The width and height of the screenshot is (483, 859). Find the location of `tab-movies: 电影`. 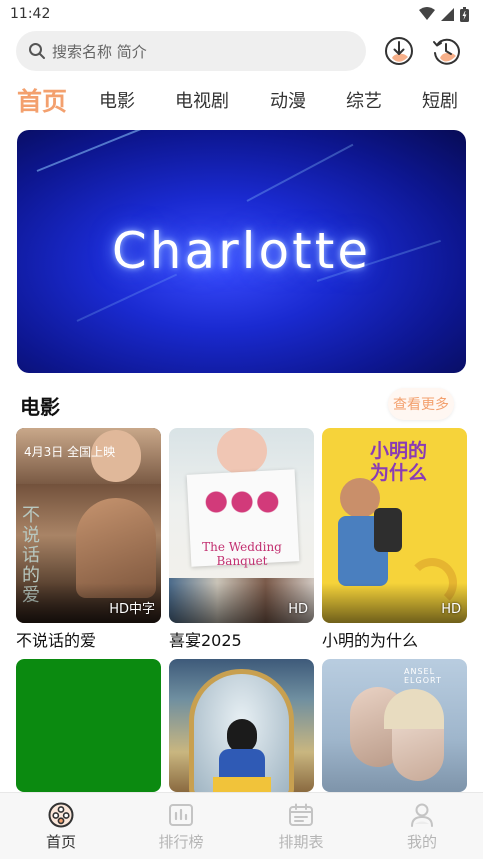

tab-movies: 电影 is located at coordinates (117, 100).